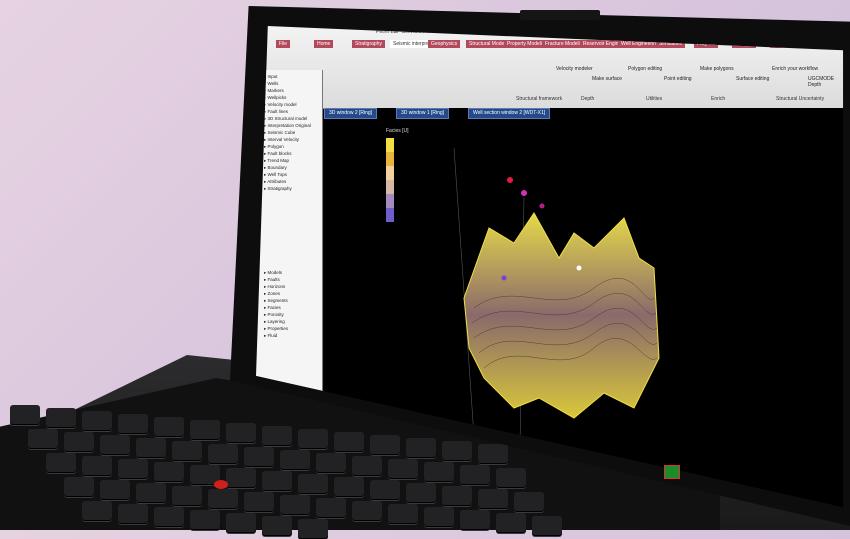 This screenshot has width=850, height=539. What do you see at coordinates (560, 15) in the screenshot?
I see `webcam-bar` at bounding box center [560, 15].